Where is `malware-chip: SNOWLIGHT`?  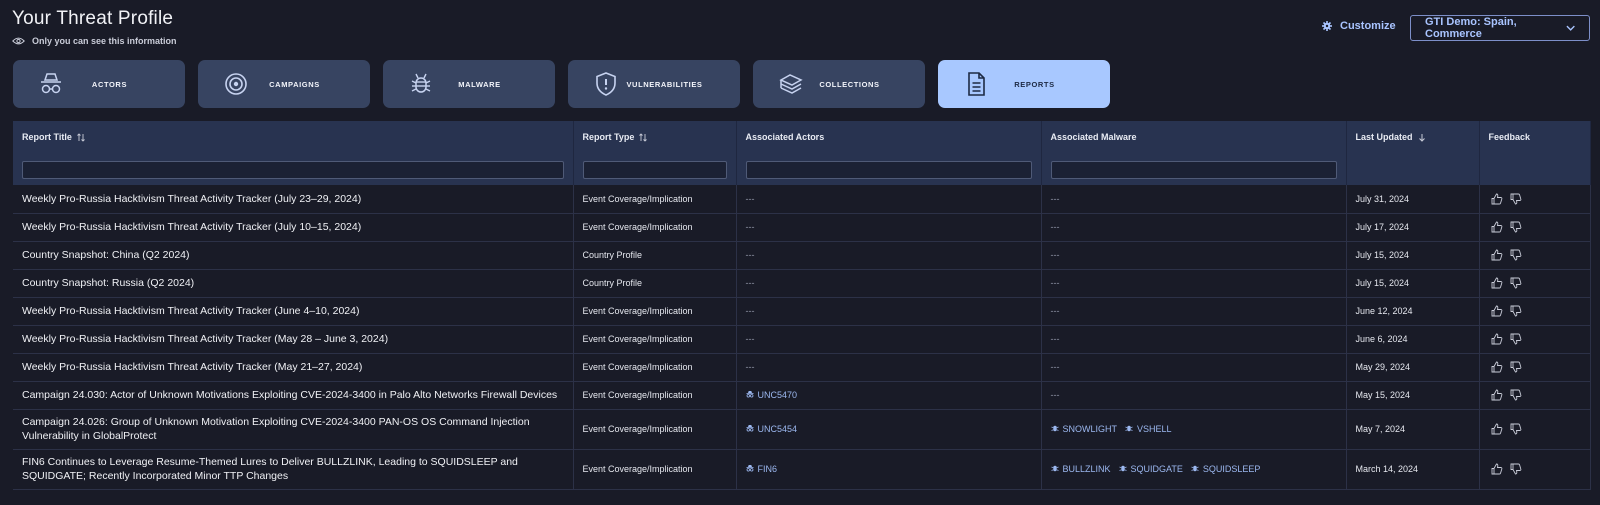 malware-chip: SNOWLIGHT is located at coordinates (1083, 429).